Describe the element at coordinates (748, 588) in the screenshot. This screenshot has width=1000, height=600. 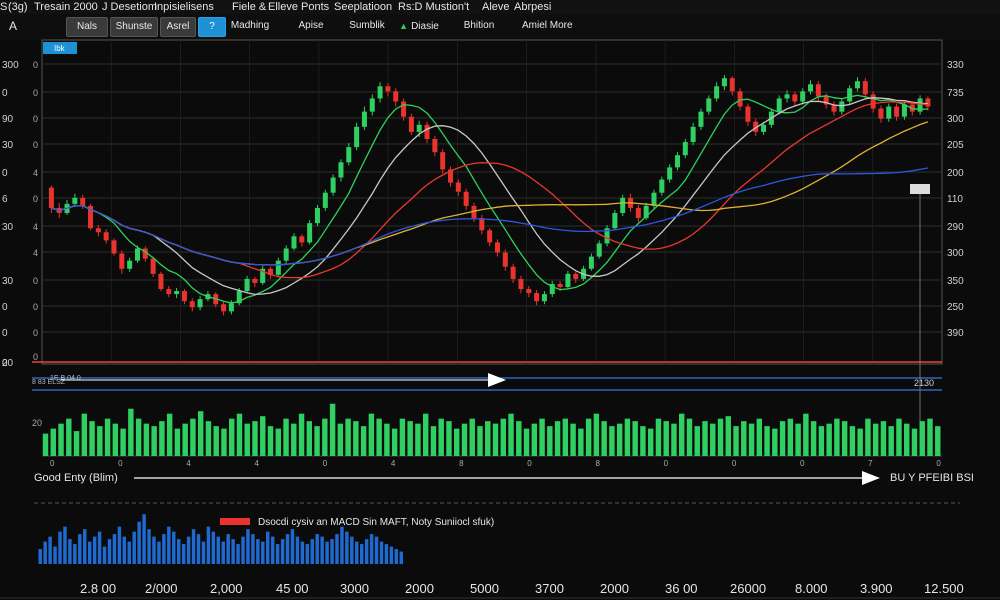
I see `x-axis-label: 26000` at that location.